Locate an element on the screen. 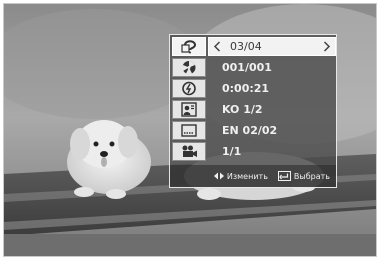 This screenshot has width=380, height=260. chapter-value: 001/001 is located at coordinates (247, 67).